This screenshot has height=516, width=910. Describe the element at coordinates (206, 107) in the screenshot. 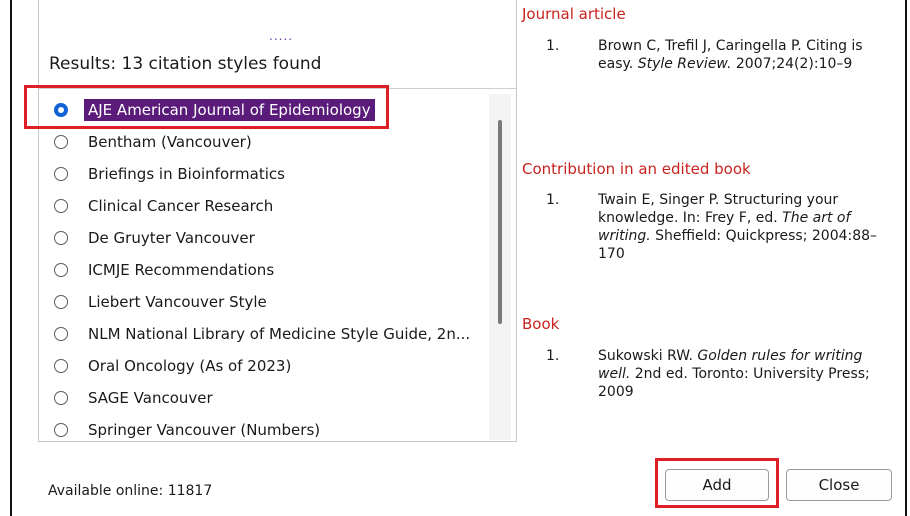

I see `highlight-selected-style` at that location.